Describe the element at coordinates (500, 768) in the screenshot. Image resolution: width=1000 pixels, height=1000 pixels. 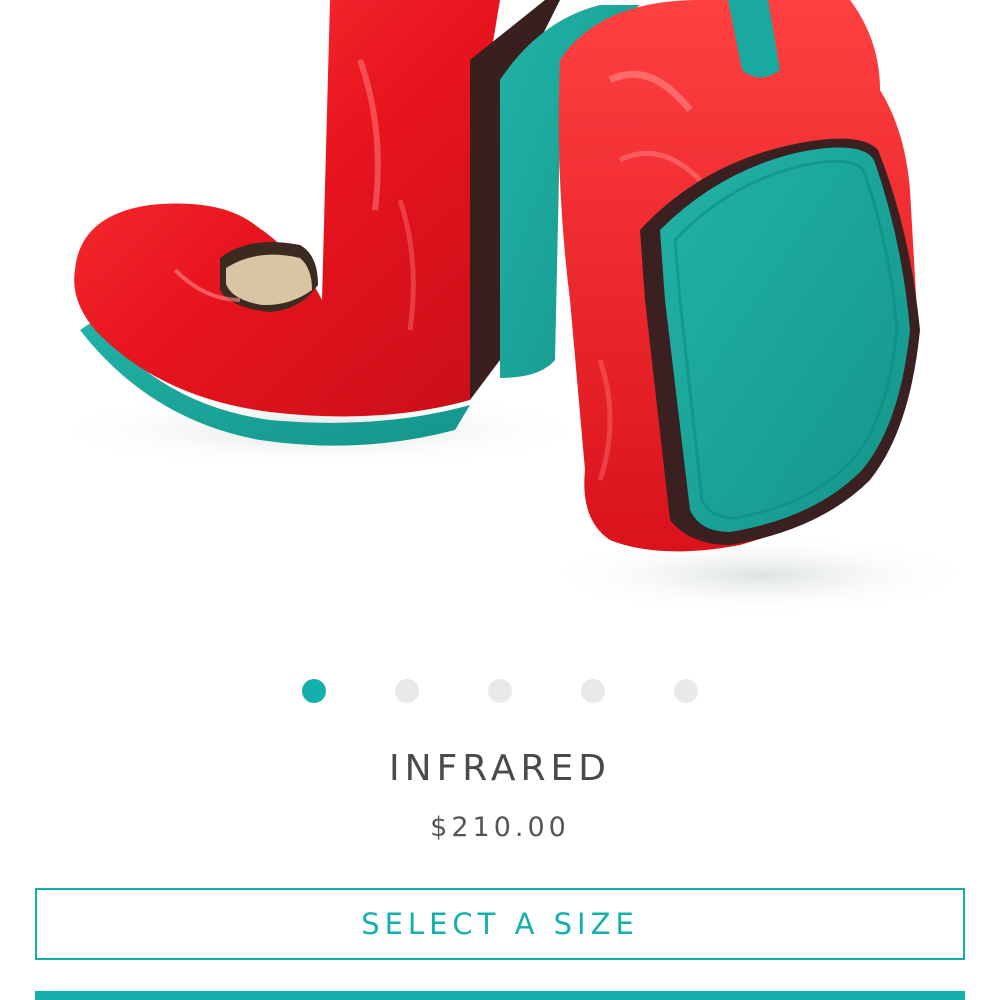
I see `product-name: INFRARED` at that location.